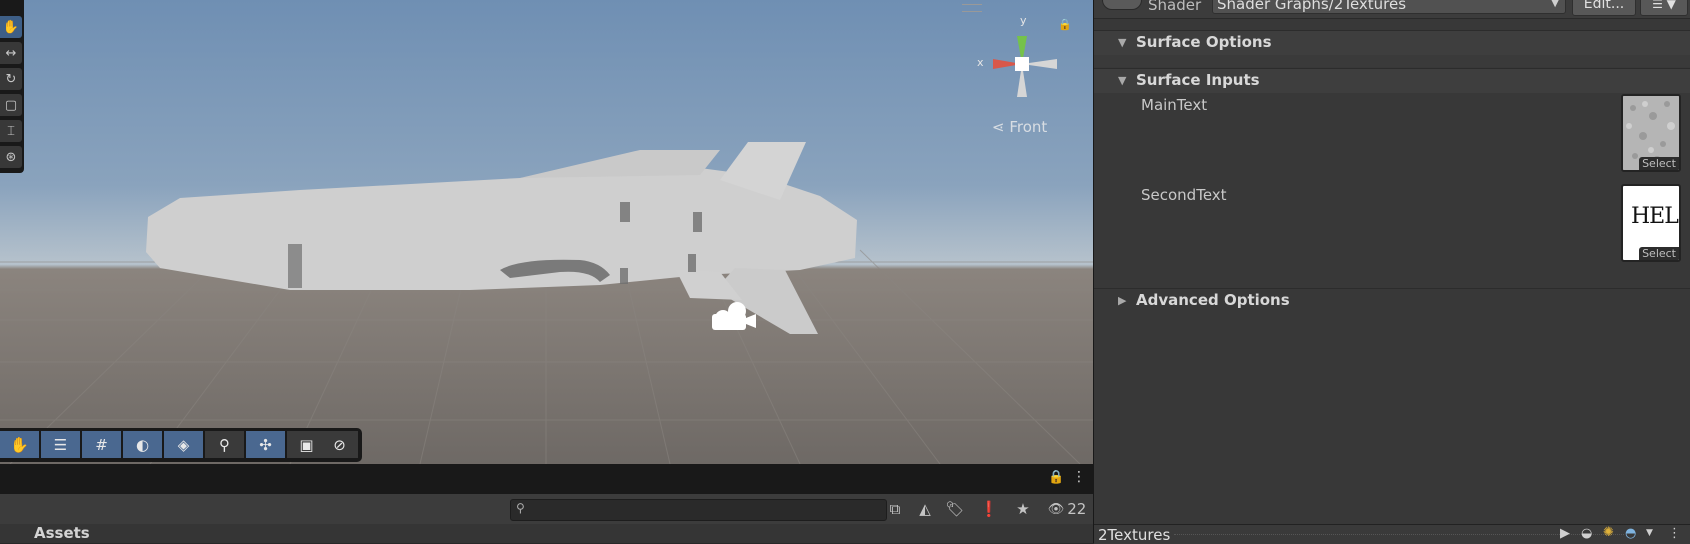 The width and height of the screenshot is (1690, 544). Describe the element at coordinates (501, 238) in the screenshot. I see `rocket-model` at that location.